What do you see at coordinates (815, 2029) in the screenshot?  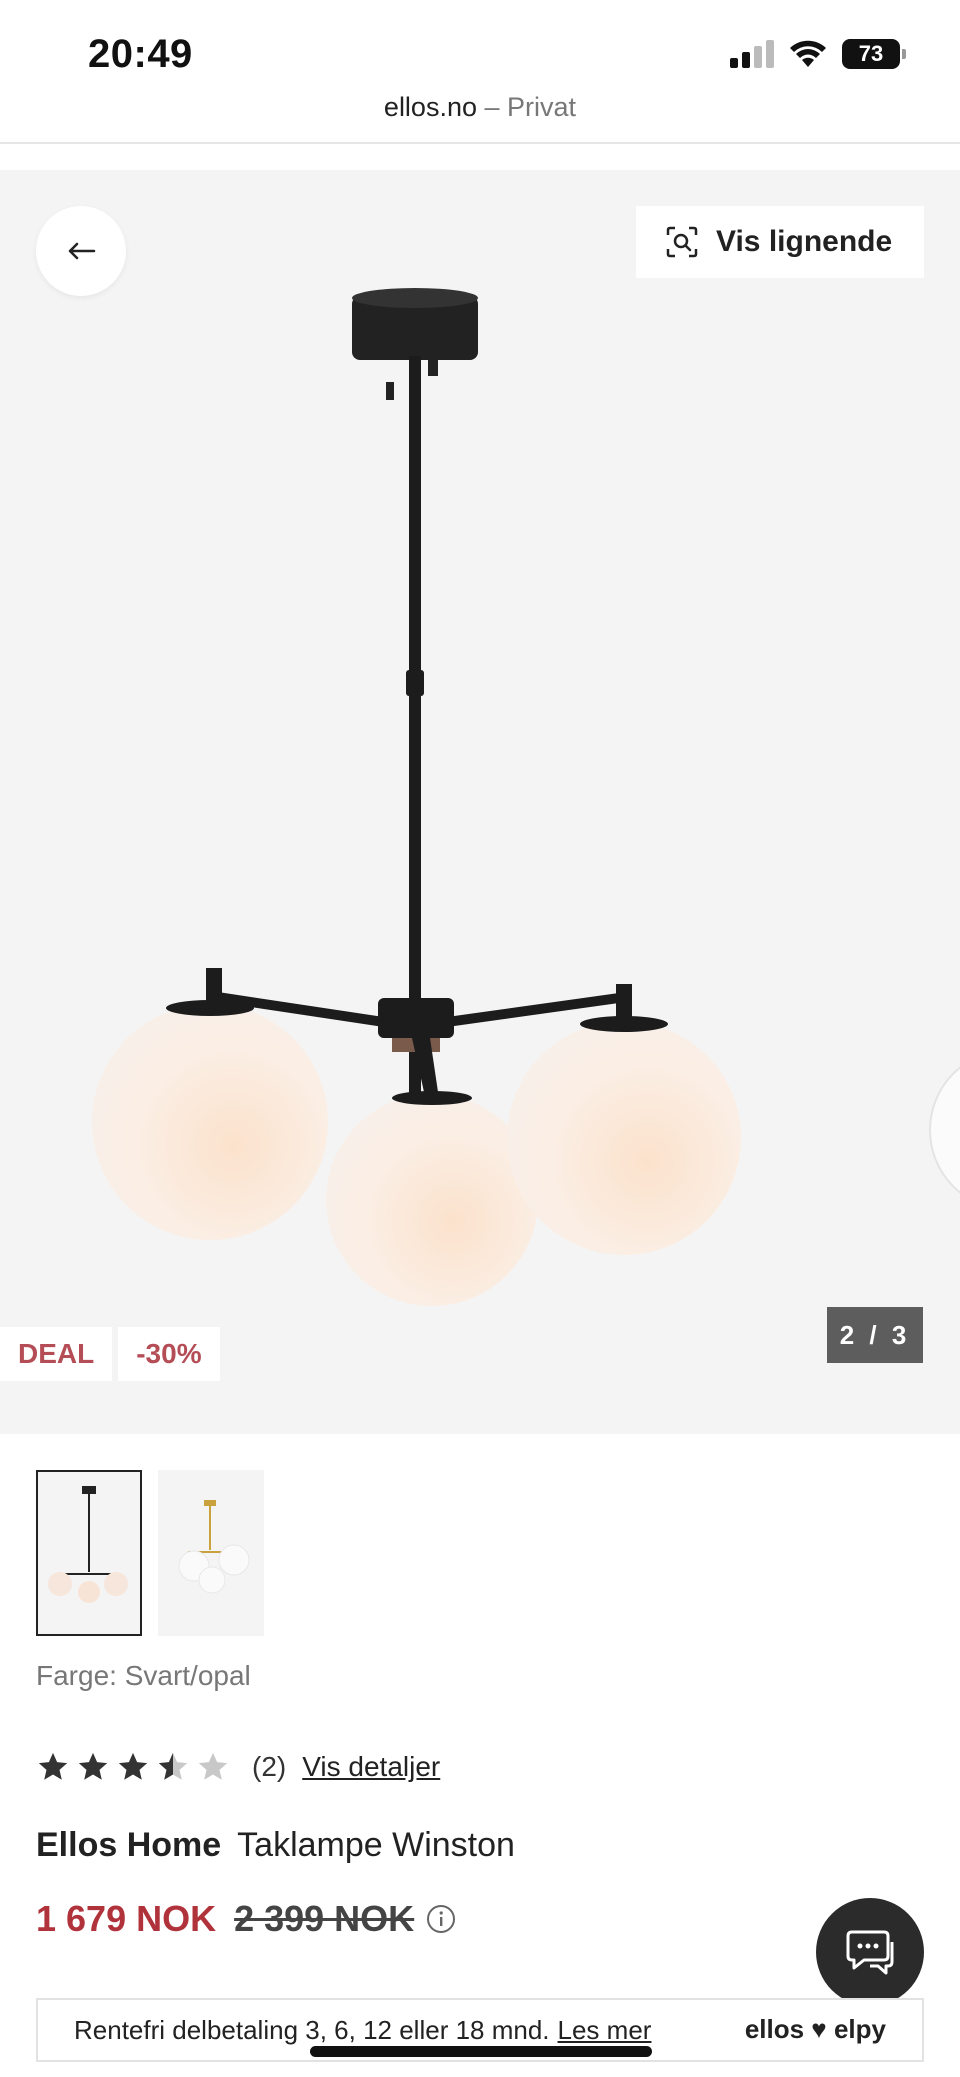 I see `payment-partner-logo: ellos ♥ elpy` at bounding box center [815, 2029].